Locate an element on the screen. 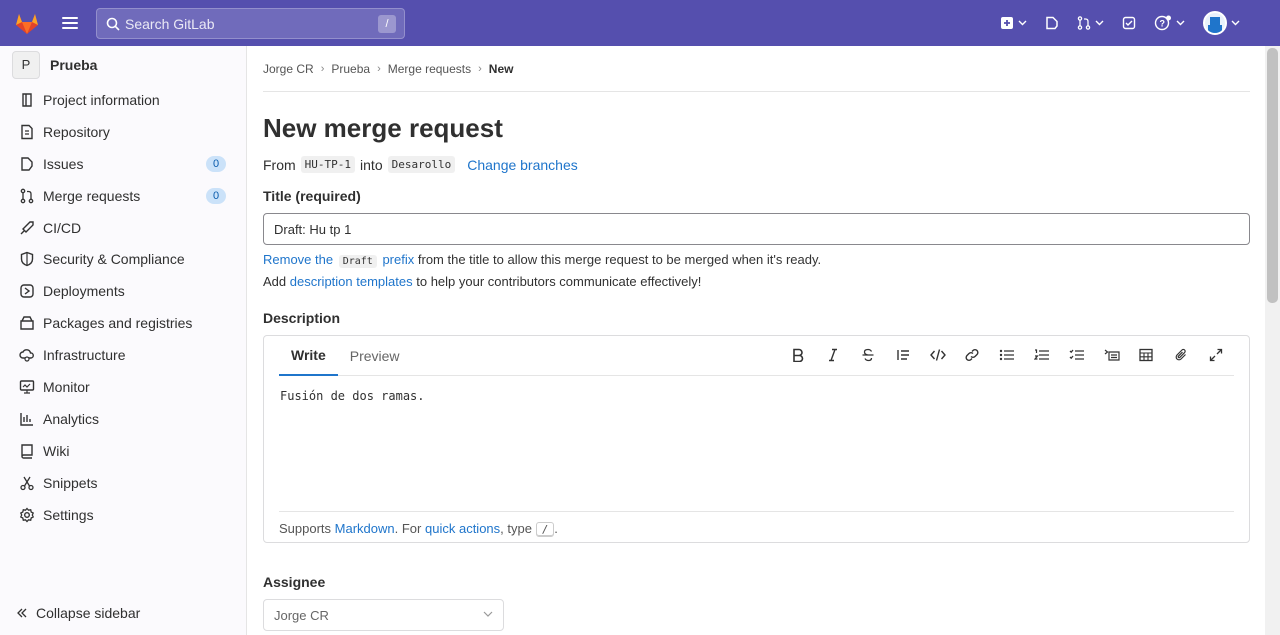 This screenshot has width=1280, height=635. sidebar-item-label: Issues is located at coordinates (63, 163).